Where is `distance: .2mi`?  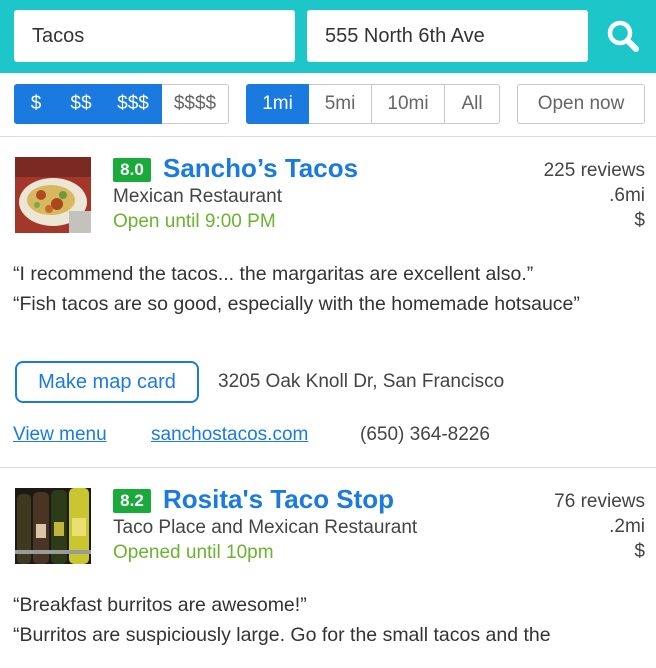 distance: .2mi is located at coordinates (627, 526).